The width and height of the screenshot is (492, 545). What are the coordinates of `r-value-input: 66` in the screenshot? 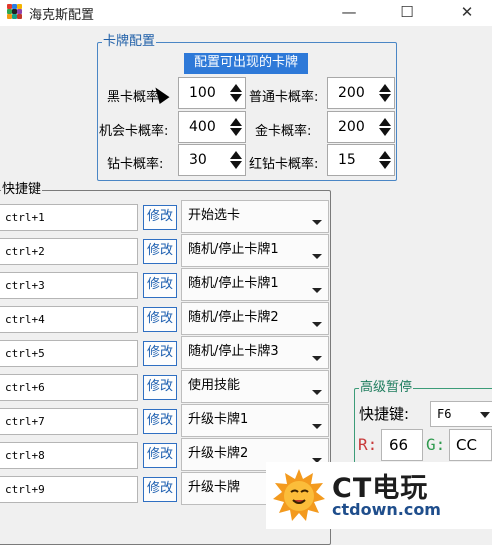 It's located at (402, 445).